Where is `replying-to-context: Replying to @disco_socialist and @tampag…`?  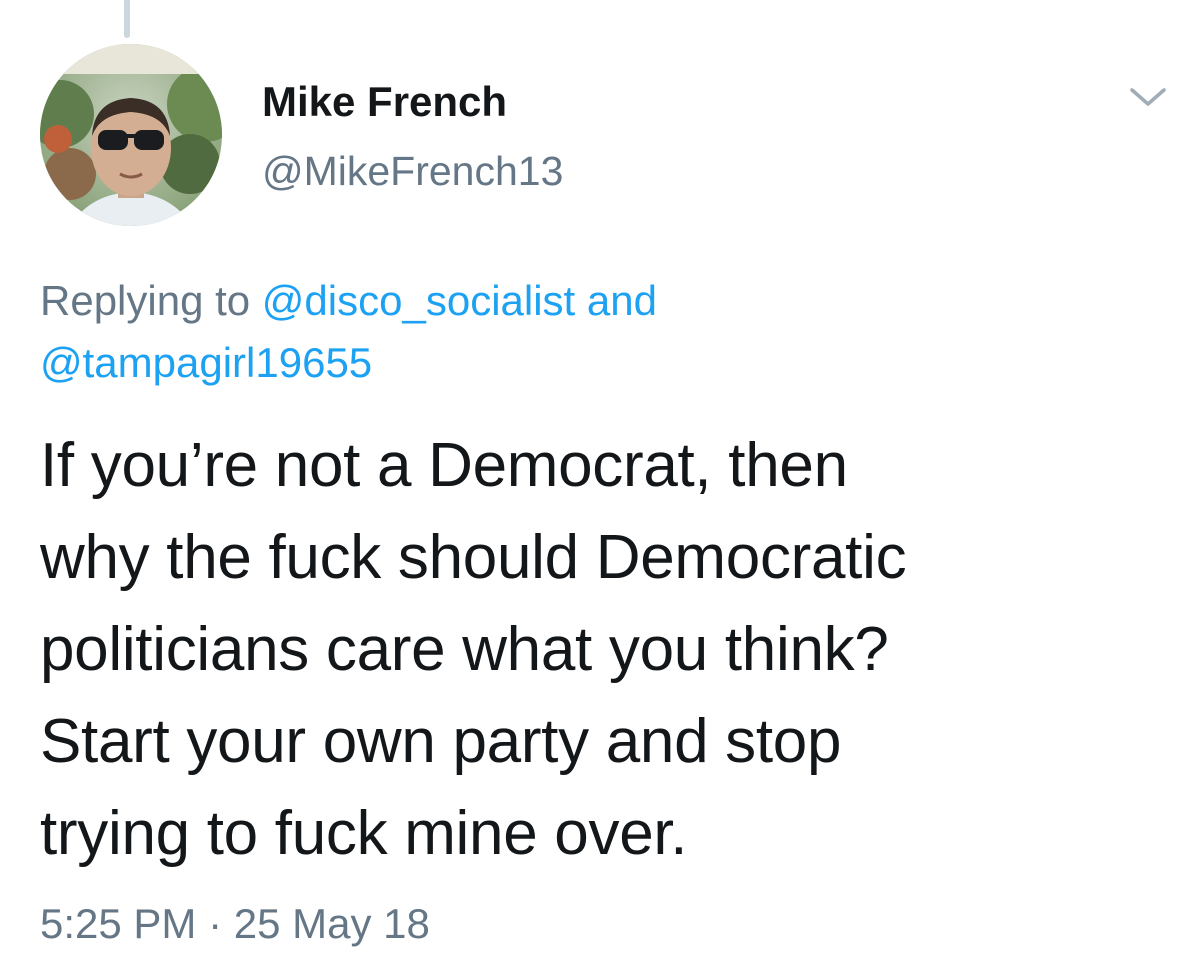 replying-to-context: Replying to @disco_socialist and @tampag… is located at coordinates (600, 332).